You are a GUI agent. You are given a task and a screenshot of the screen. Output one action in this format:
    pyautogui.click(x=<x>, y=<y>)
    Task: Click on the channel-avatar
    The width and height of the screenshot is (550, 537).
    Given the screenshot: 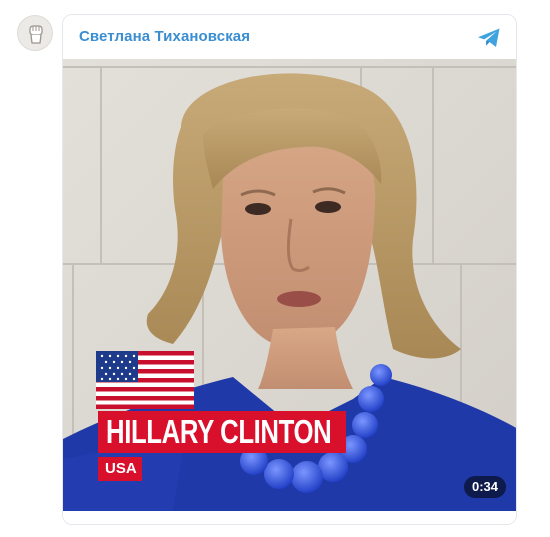 What is the action you would take?
    pyautogui.click(x=35, y=33)
    